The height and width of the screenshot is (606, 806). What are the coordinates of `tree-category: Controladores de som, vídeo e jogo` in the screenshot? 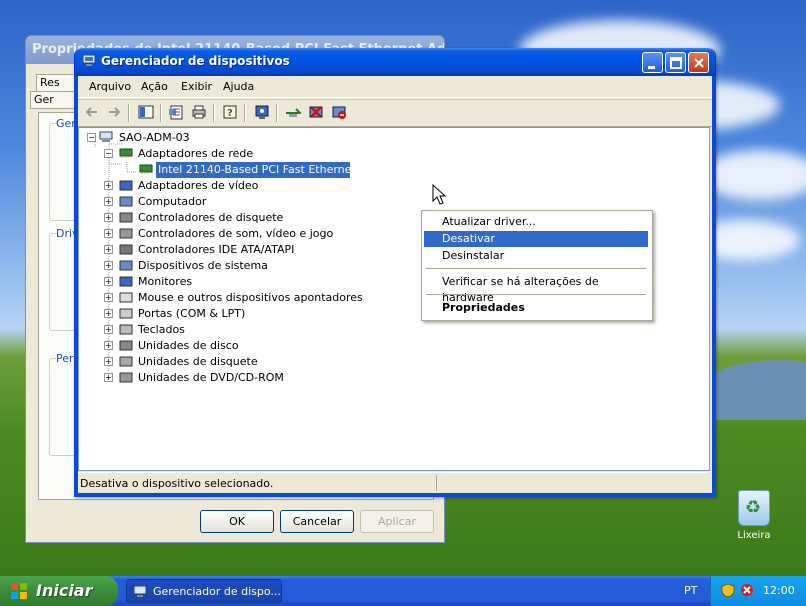 It's located at (235, 234).